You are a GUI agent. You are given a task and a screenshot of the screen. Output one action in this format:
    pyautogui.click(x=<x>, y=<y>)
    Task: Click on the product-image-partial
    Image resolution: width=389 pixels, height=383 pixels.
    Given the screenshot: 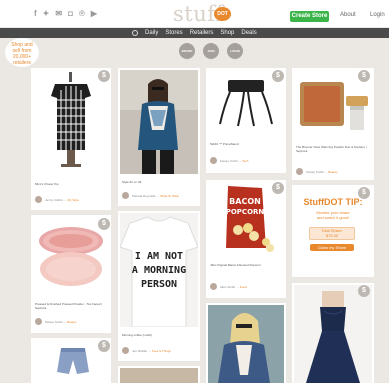 What is the action you would take?
    pyautogui.click(x=159, y=375)
    